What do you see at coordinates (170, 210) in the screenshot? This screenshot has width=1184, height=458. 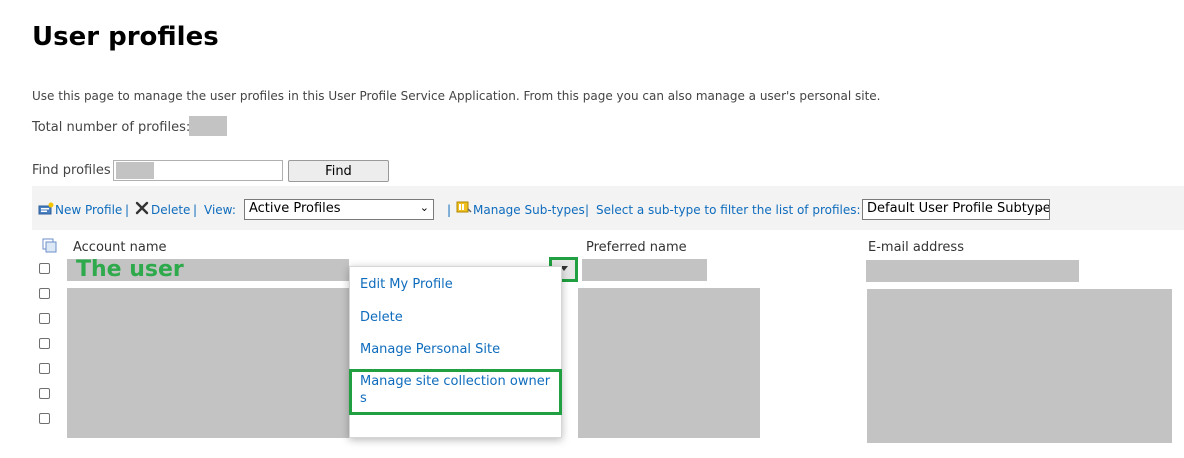 I see `delete-button: Delete` at bounding box center [170, 210].